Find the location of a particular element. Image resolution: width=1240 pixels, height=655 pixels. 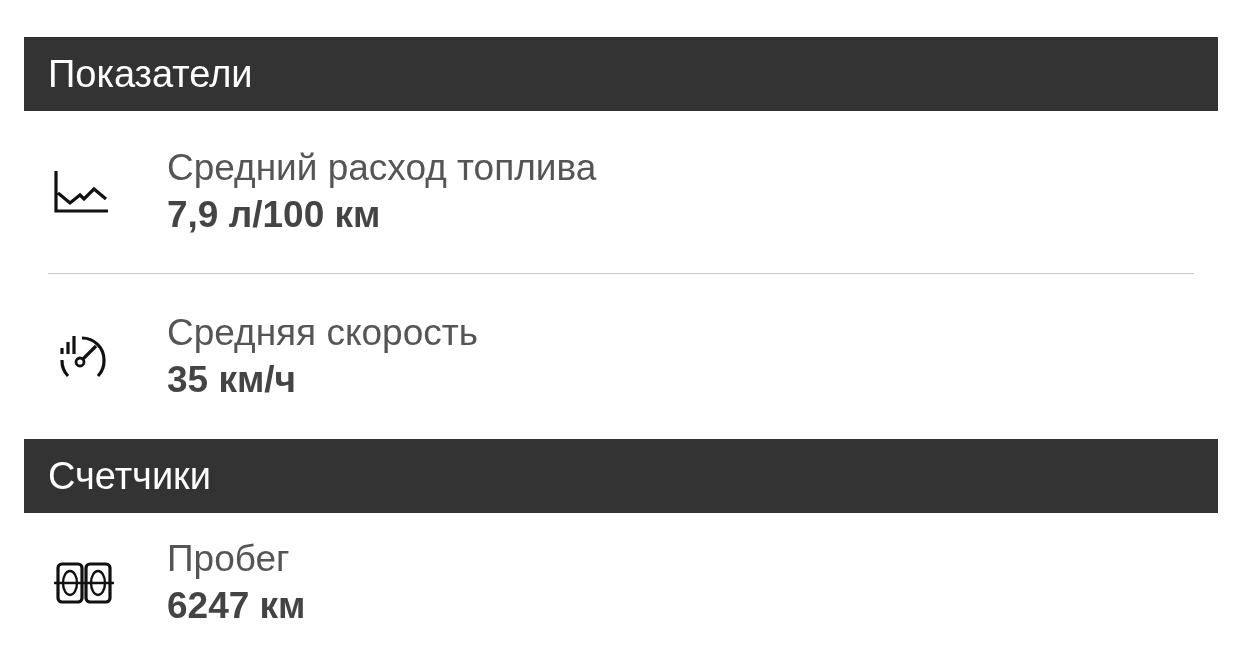

metric-label: Средний расход топлива is located at coordinates (382, 168).